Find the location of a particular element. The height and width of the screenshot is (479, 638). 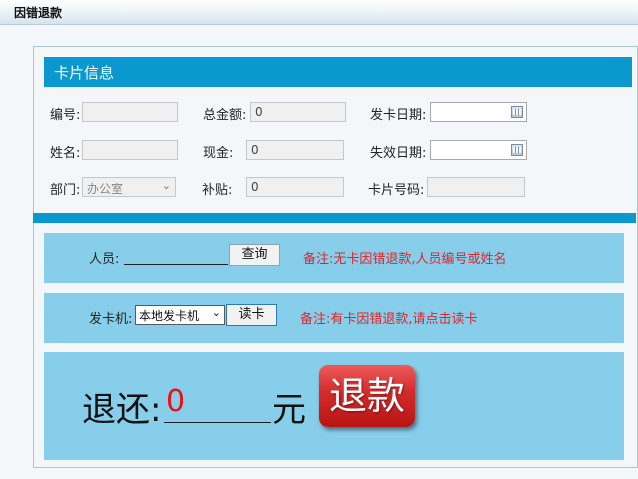

card-info-title: 卡片信息 is located at coordinates (84, 73).